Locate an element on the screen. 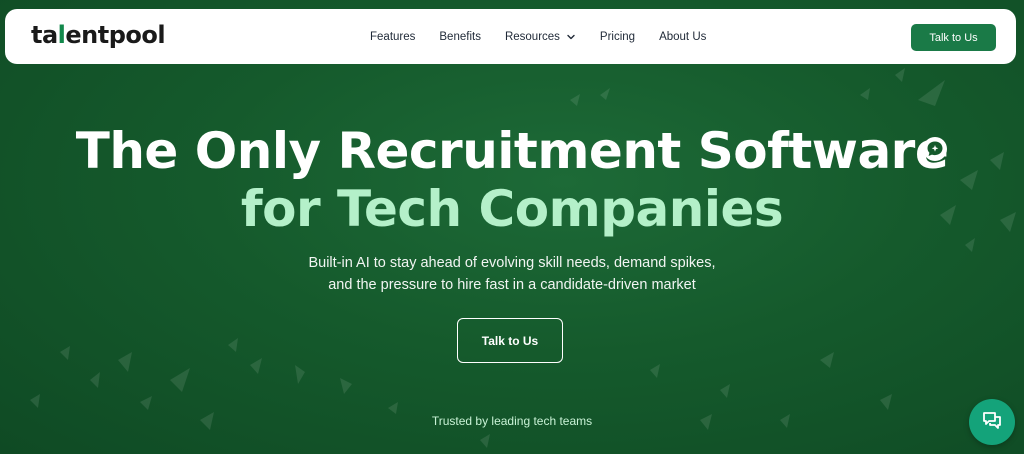  nav-link-label: Features is located at coordinates (393, 36).